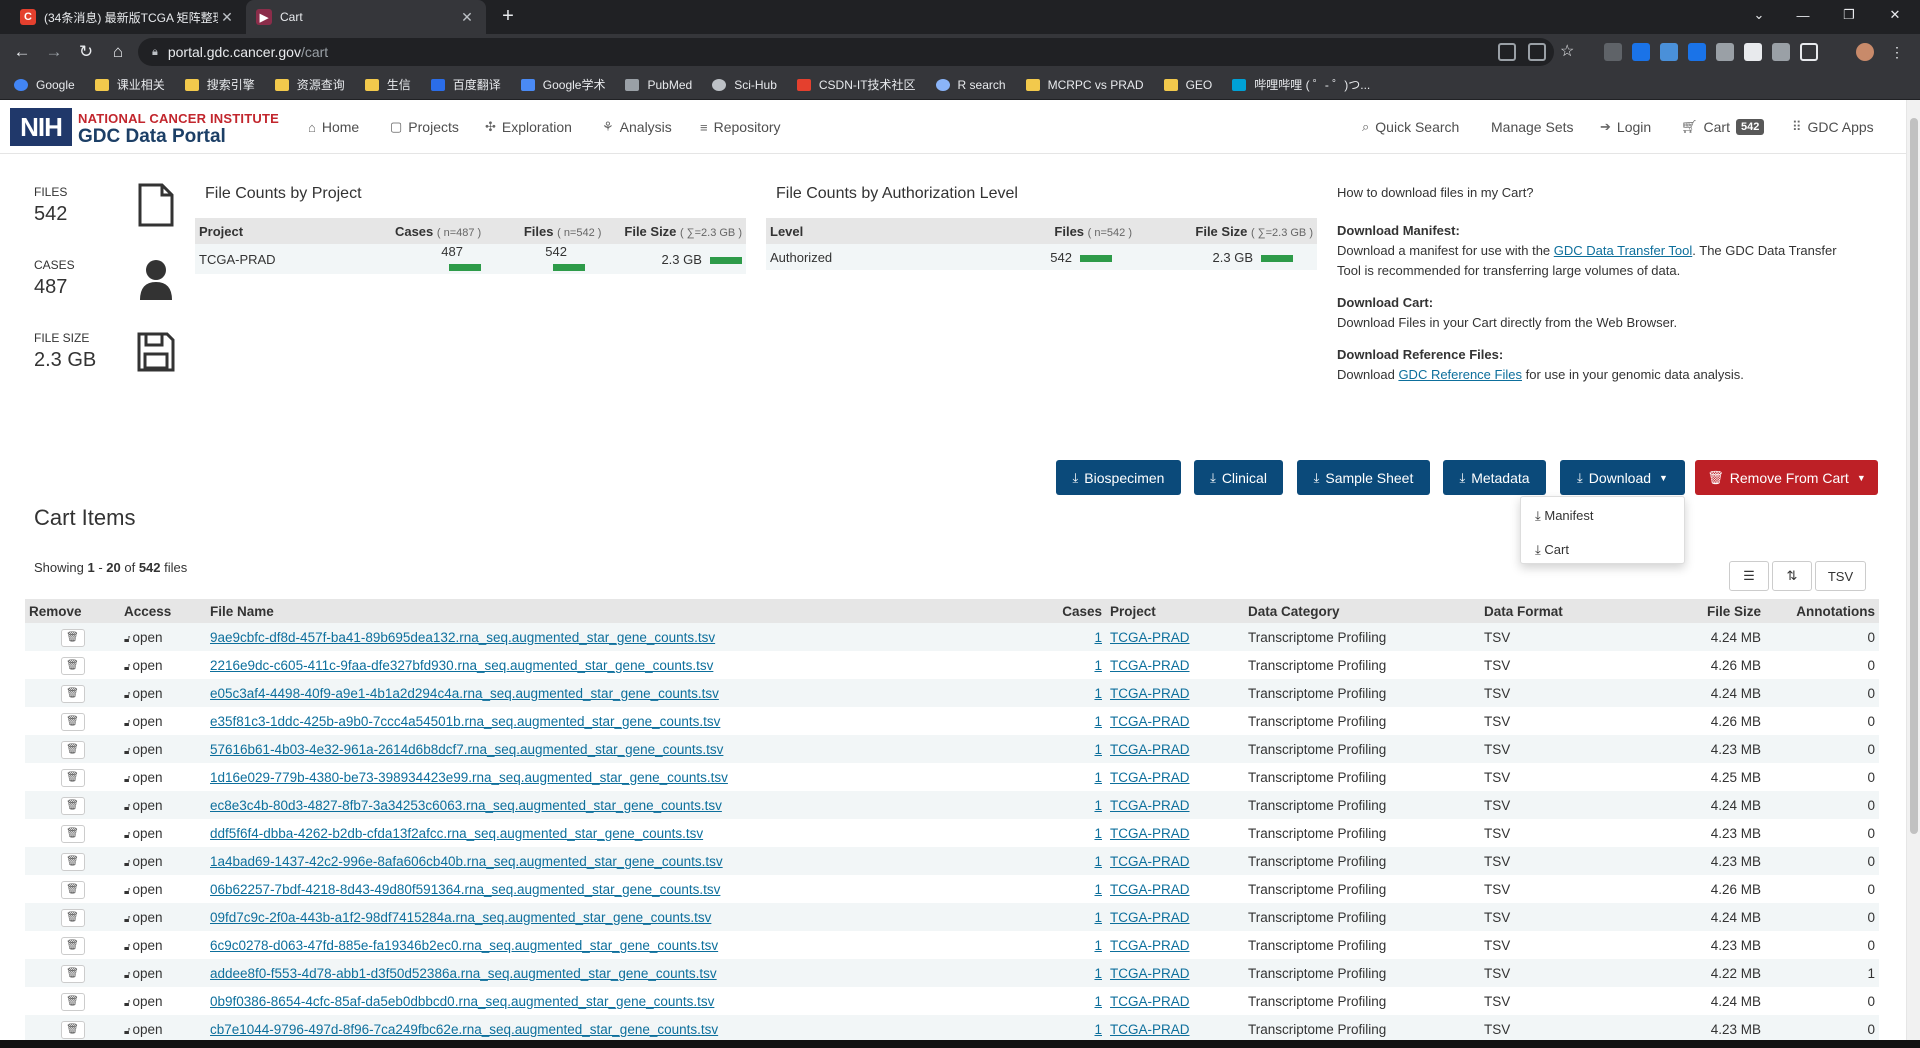 The width and height of the screenshot is (1920, 1048). What do you see at coordinates (1564, 516) in the screenshot?
I see `menu-item-manifest: ⤓ Manifest` at bounding box center [1564, 516].